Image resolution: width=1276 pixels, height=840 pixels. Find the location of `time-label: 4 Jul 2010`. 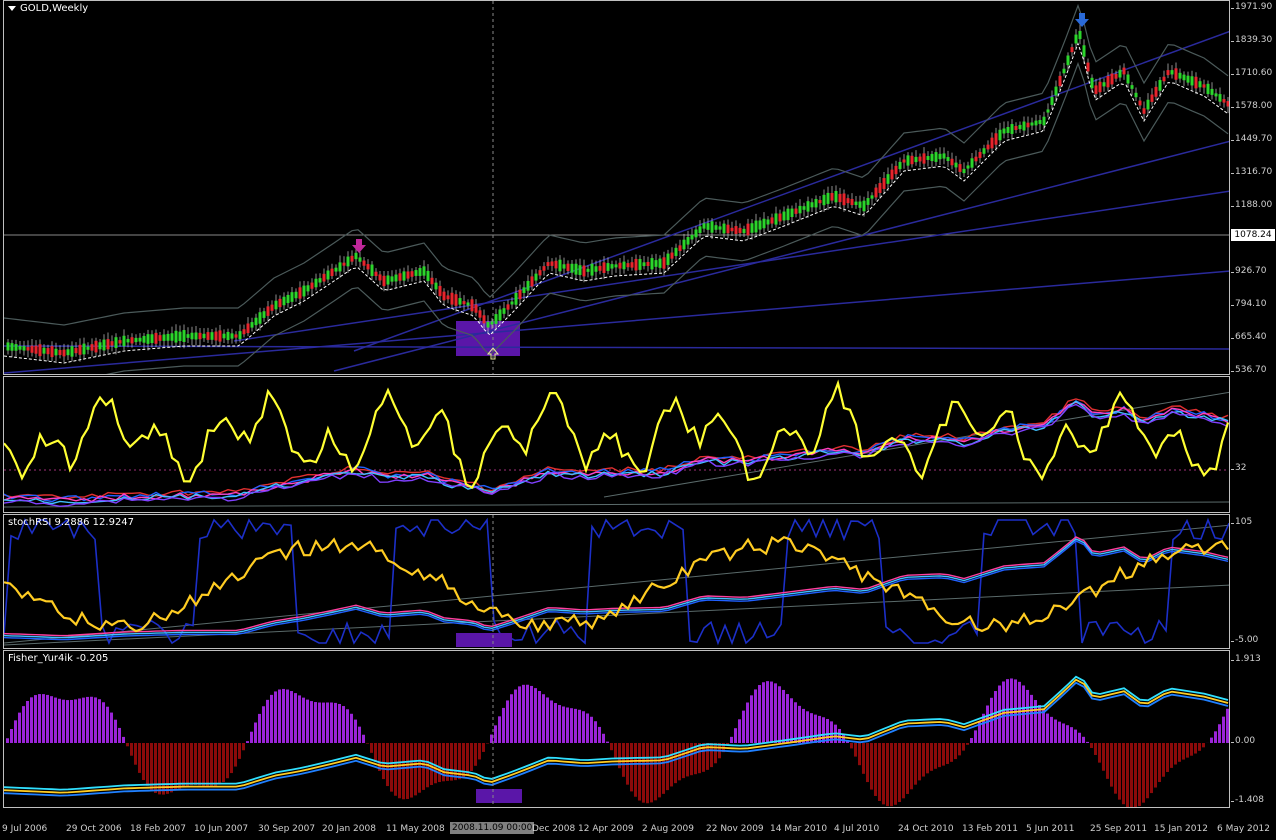

time-label: 4 Jul 2010 is located at coordinates (857, 829).